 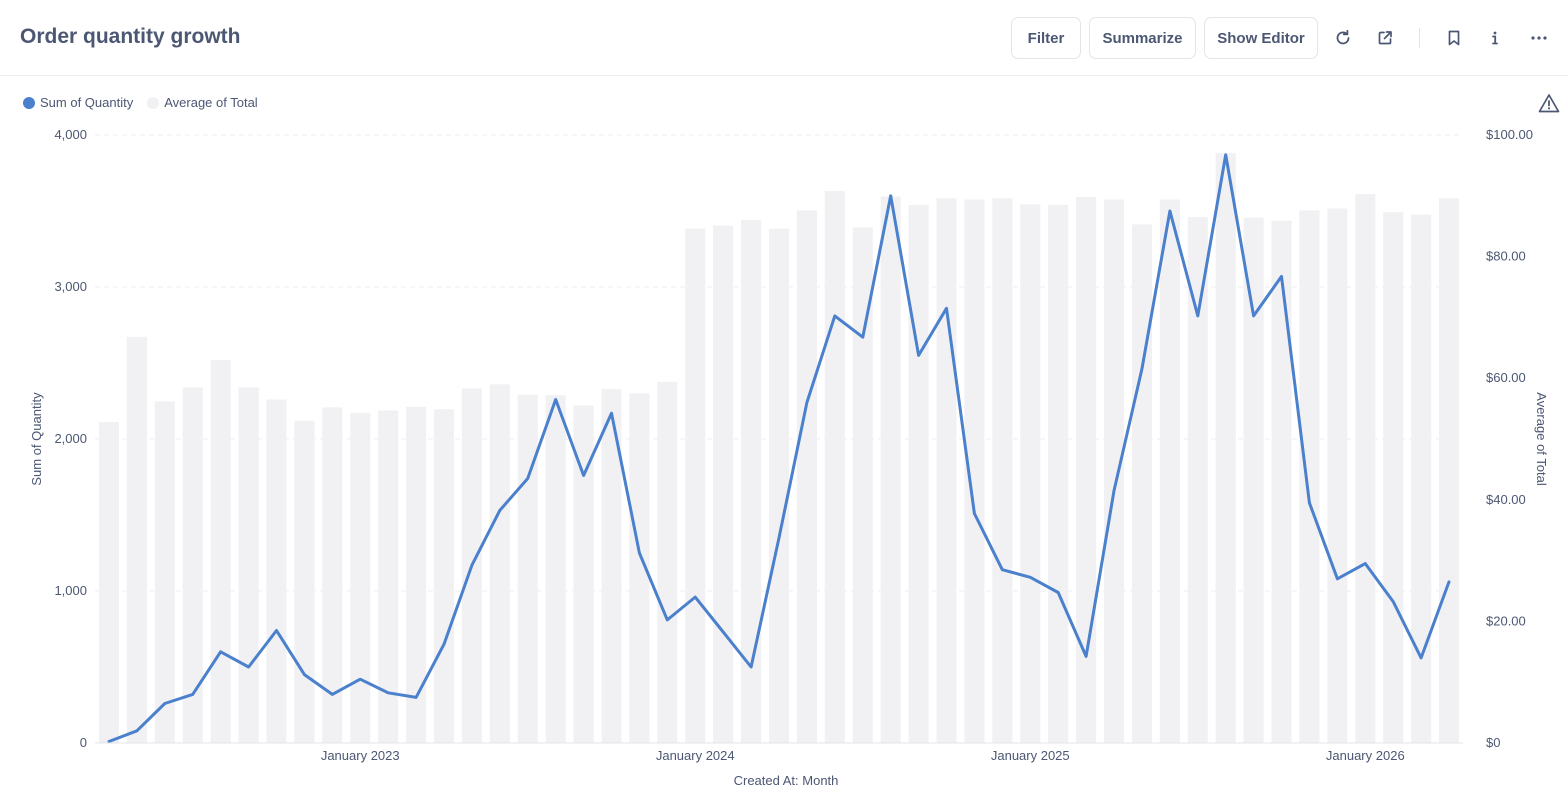 What do you see at coordinates (1506, 377) in the screenshot?
I see `y-right-tick-label: $60.00` at bounding box center [1506, 377].